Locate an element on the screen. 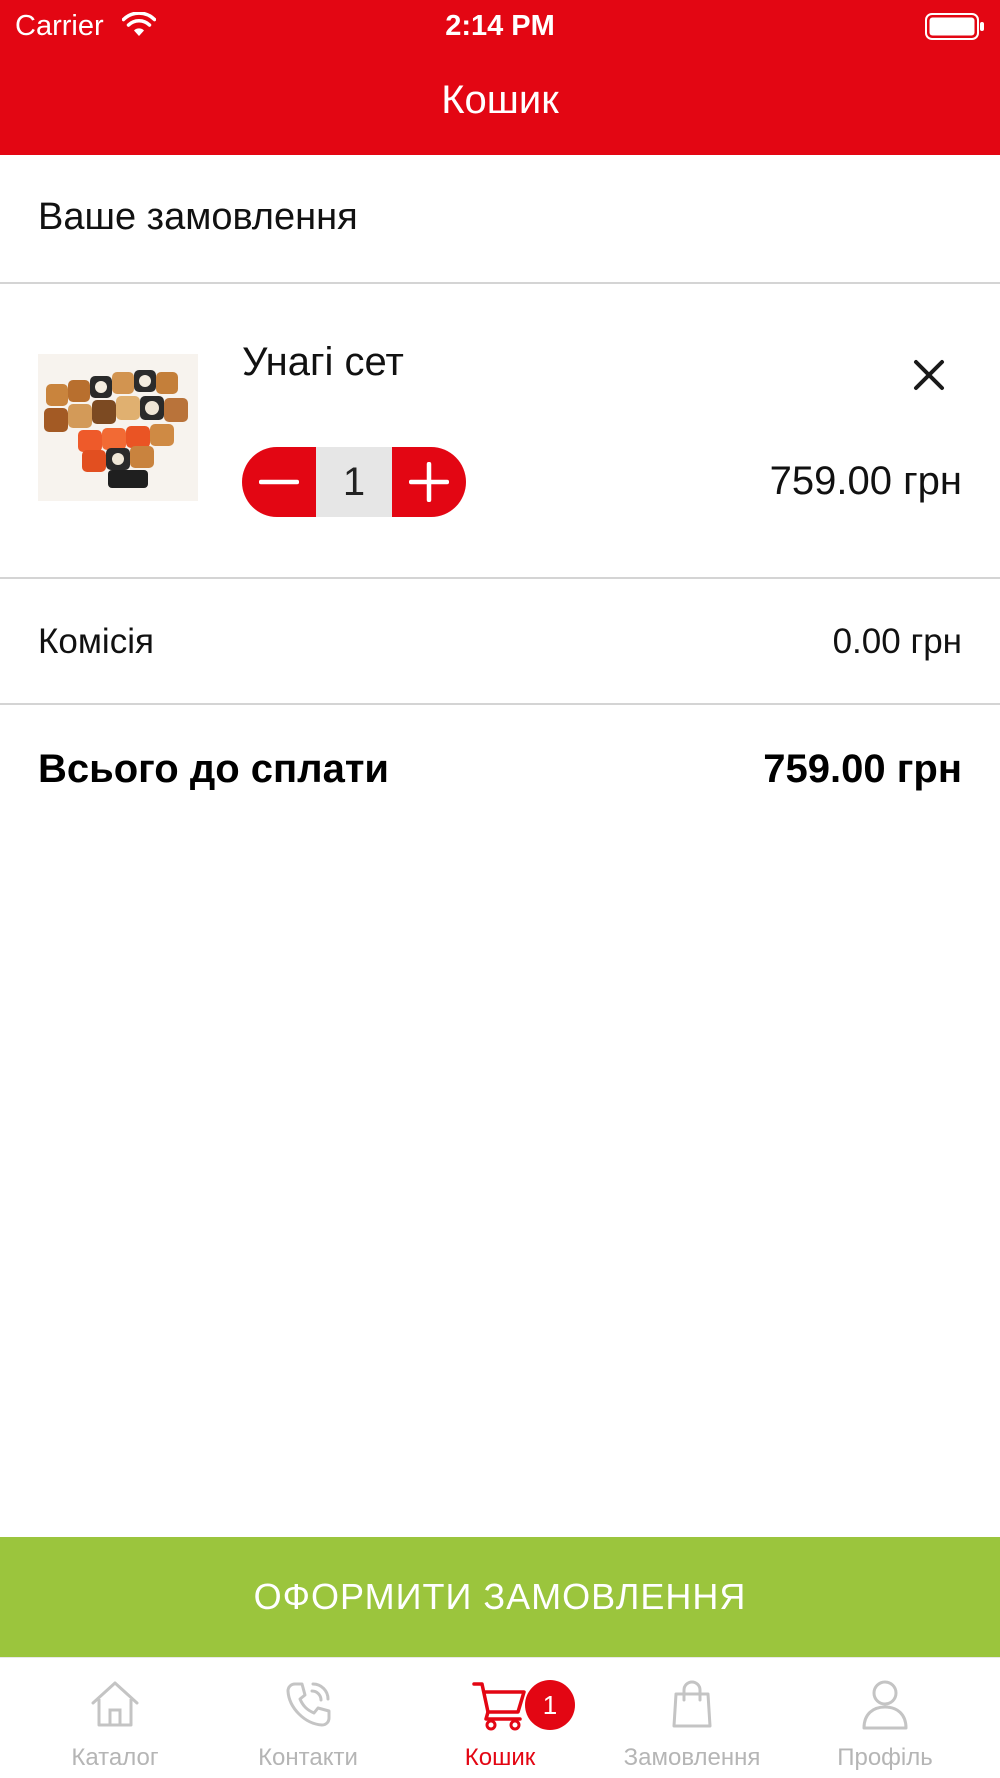 The height and width of the screenshot is (1778, 1000). status-time: 2:14 PM is located at coordinates (500, 26).